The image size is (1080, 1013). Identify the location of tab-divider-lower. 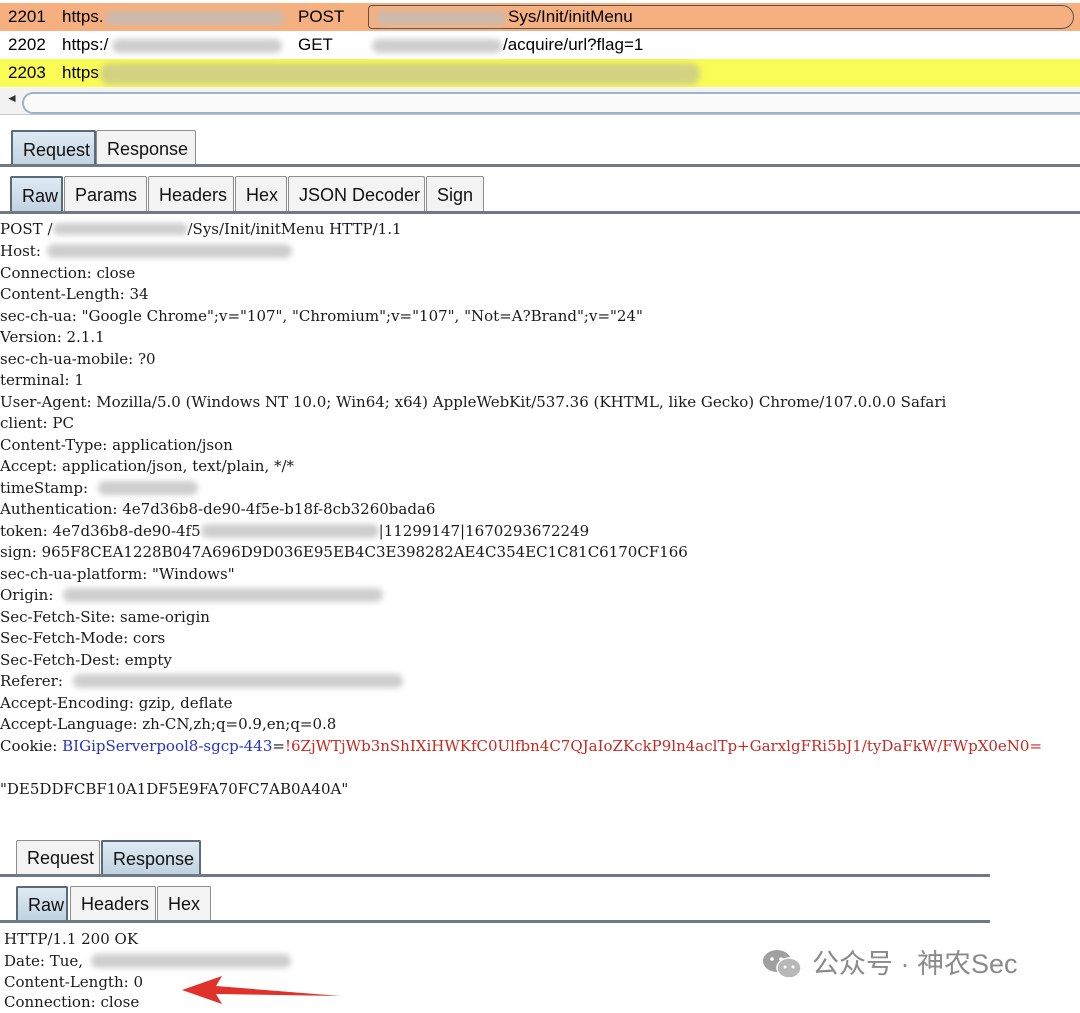
(495, 875).